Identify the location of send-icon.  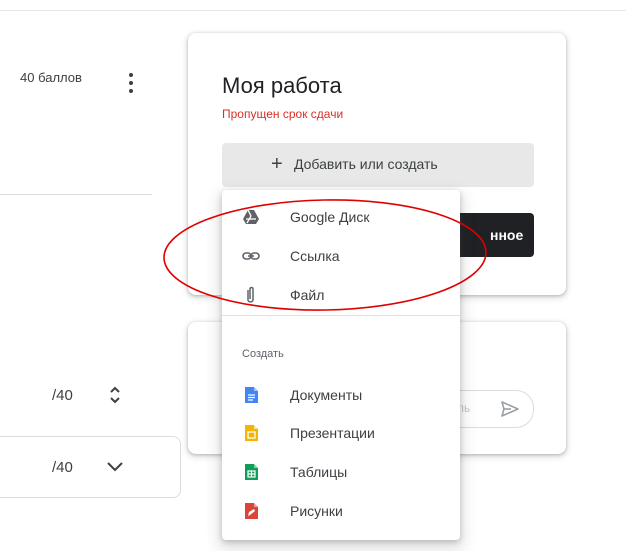
(510, 409).